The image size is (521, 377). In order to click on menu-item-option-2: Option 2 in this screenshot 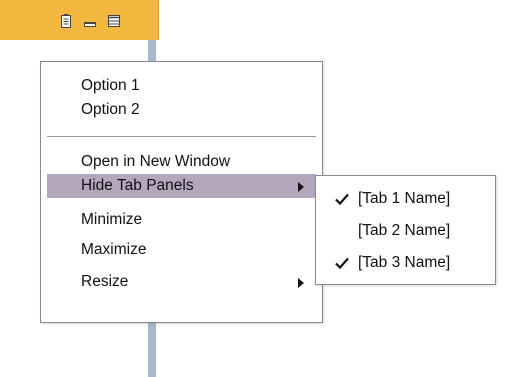, I will do `click(181, 110)`.